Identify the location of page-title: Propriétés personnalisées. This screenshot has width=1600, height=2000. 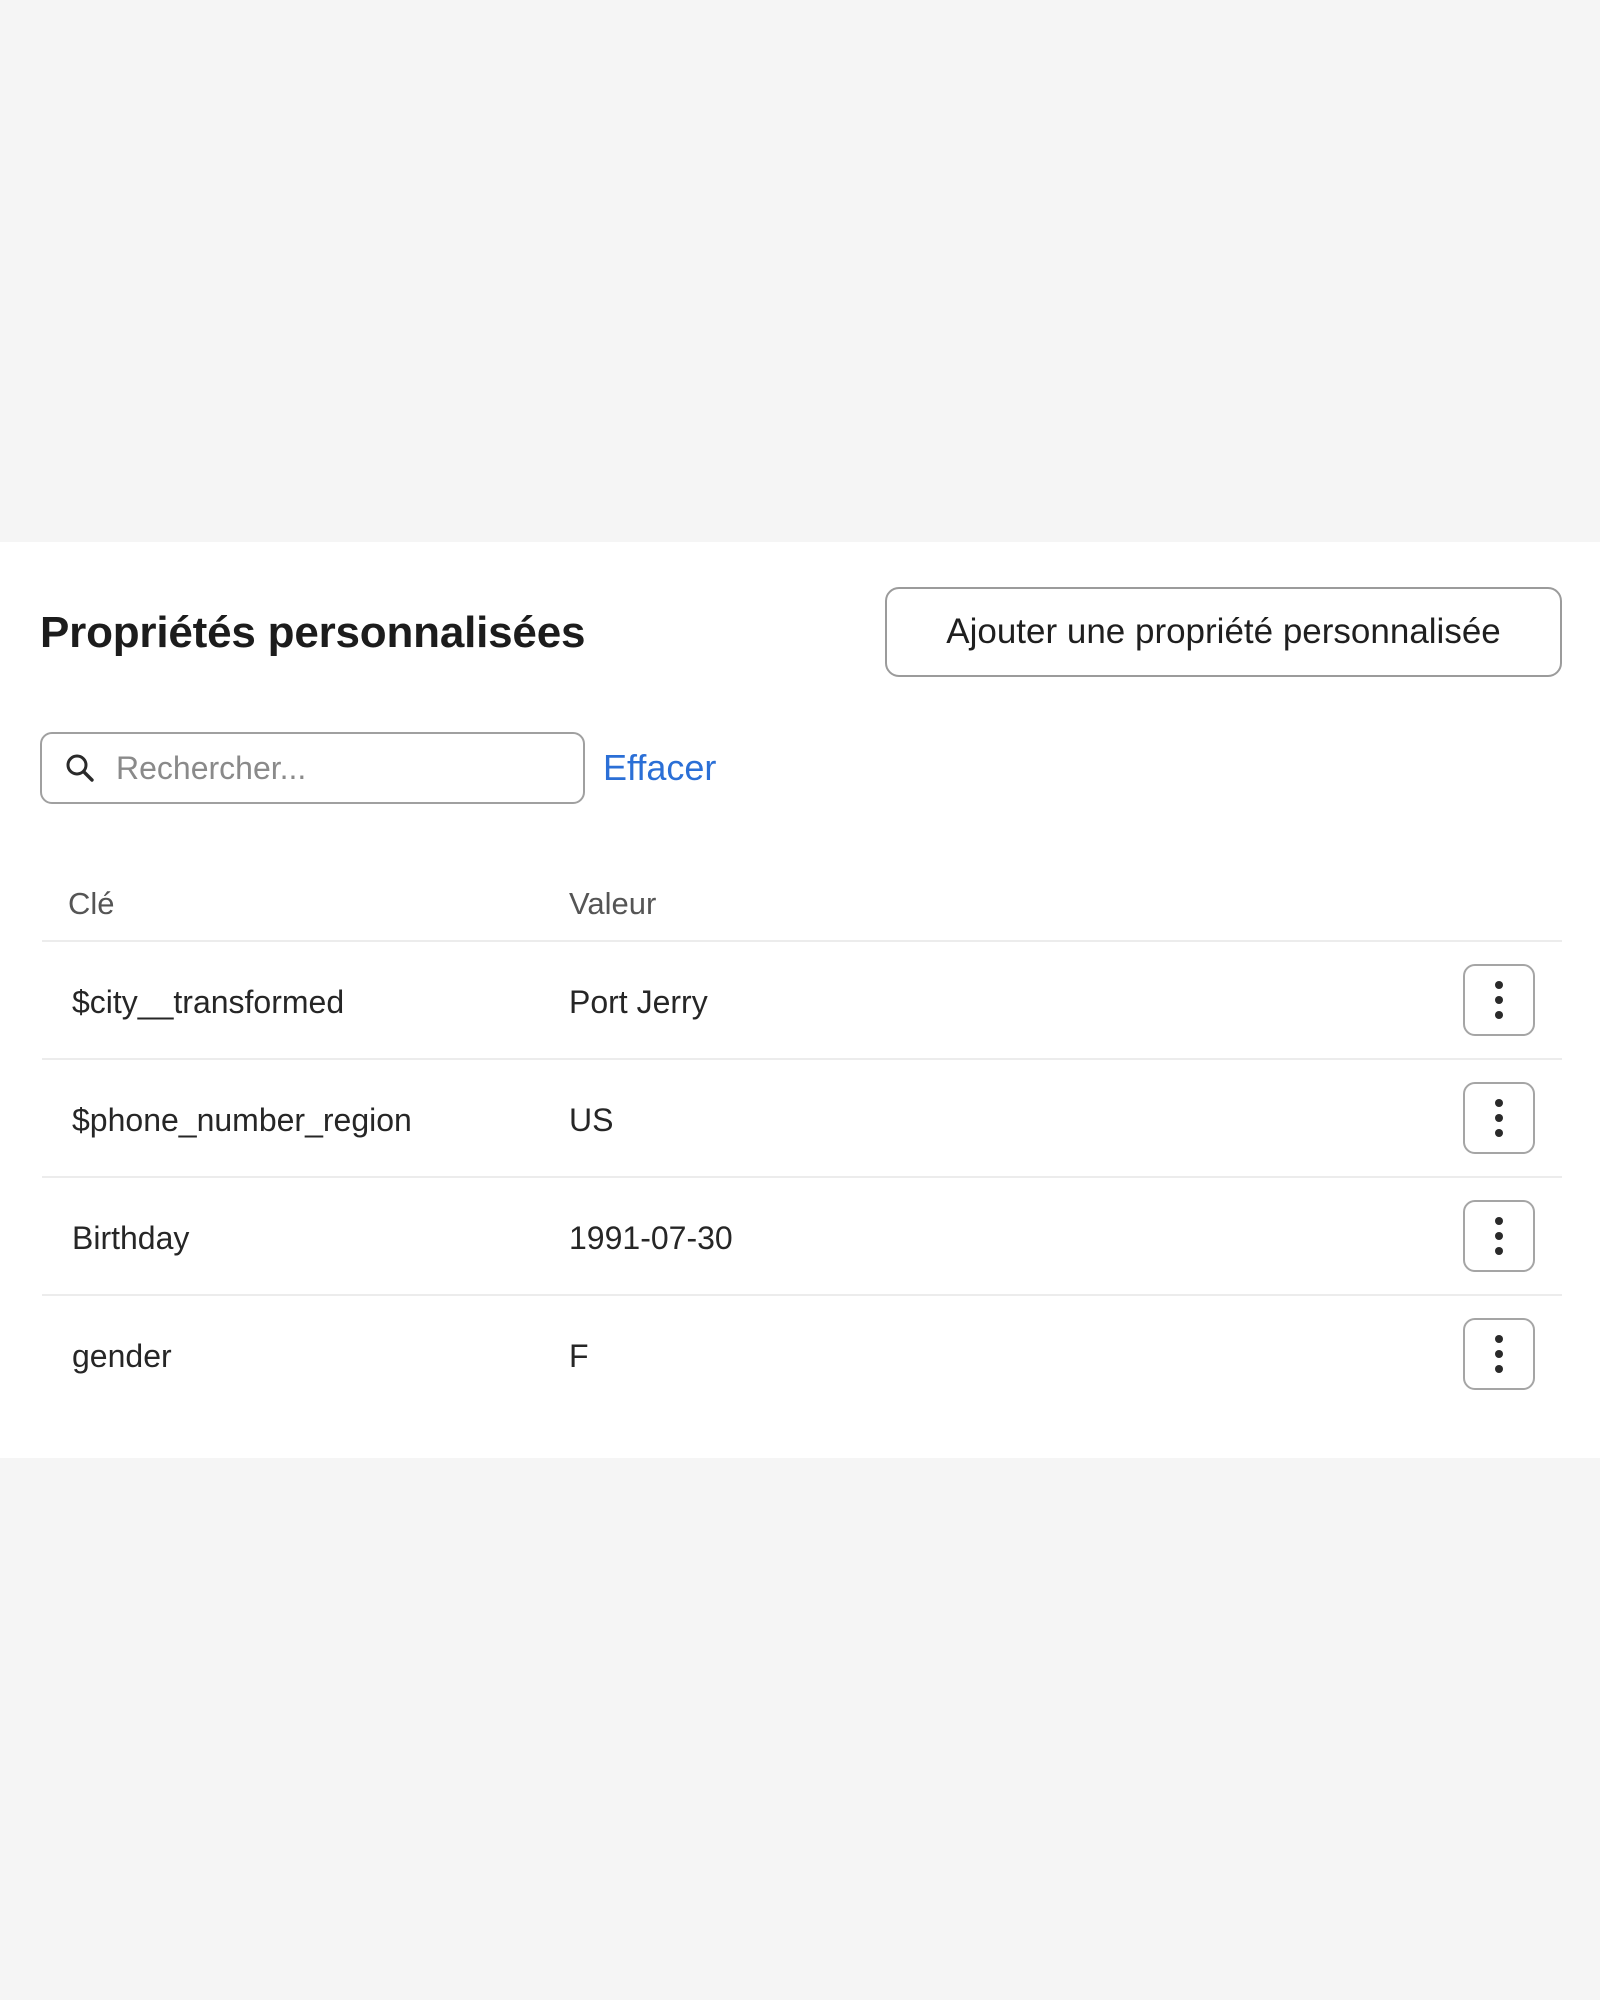
(313, 632).